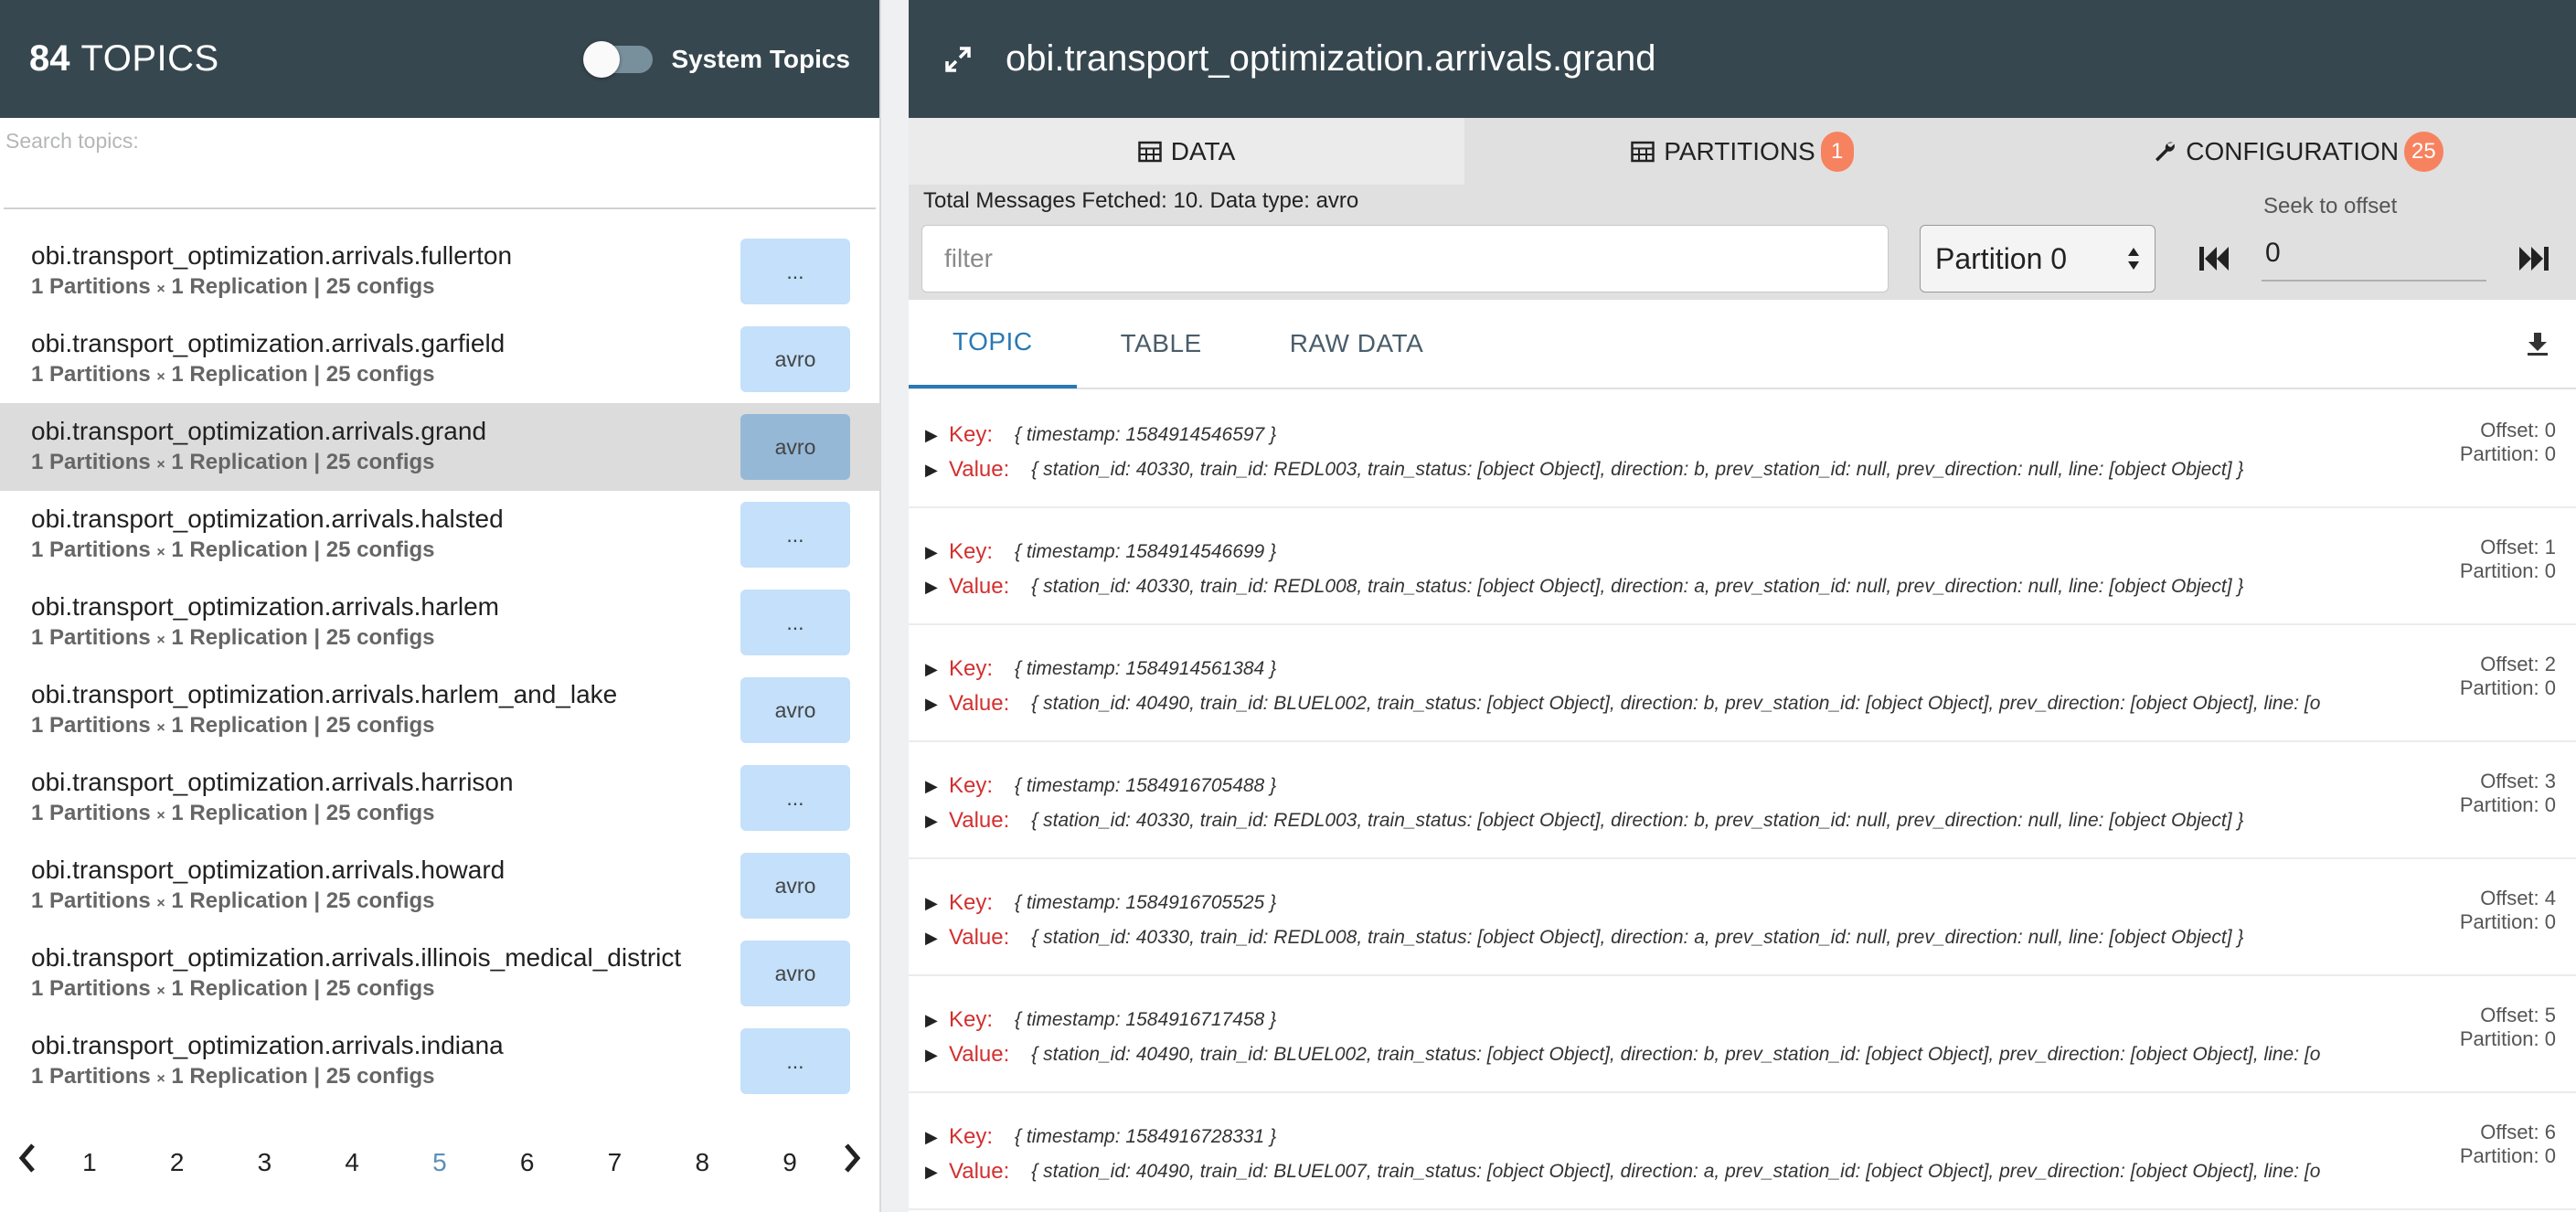 The image size is (2576, 1212). I want to click on page-number: 3, so click(264, 1162).